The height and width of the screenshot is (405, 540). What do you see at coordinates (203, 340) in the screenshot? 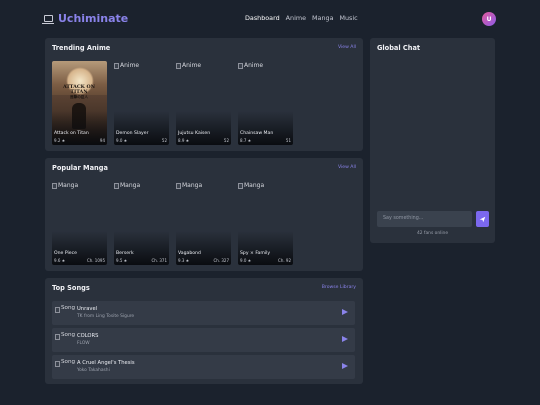
I see `song-row: Song COLORS FLOW` at bounding box center [203, 340].